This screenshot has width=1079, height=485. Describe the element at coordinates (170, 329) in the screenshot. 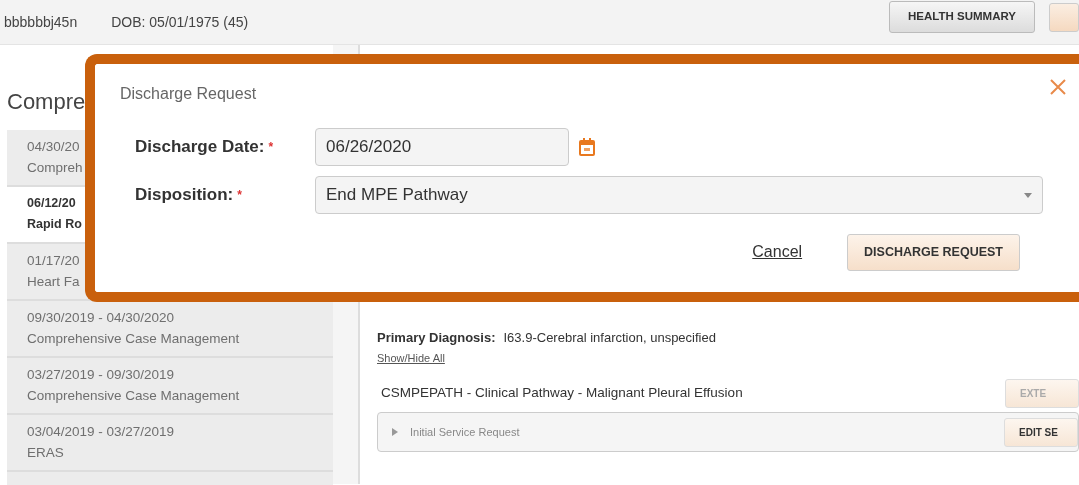

I see `sidebar-item: 09/30/2019 - 04/30/2020 Comprehensive Case Management` at that location.